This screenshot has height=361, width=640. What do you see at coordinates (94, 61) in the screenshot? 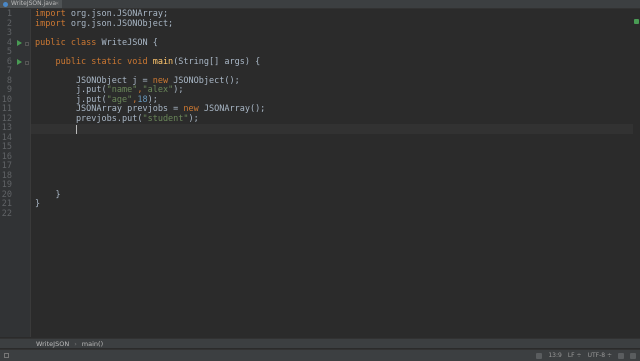
I see `code-token: public static void` at bounding box center [94, 61].